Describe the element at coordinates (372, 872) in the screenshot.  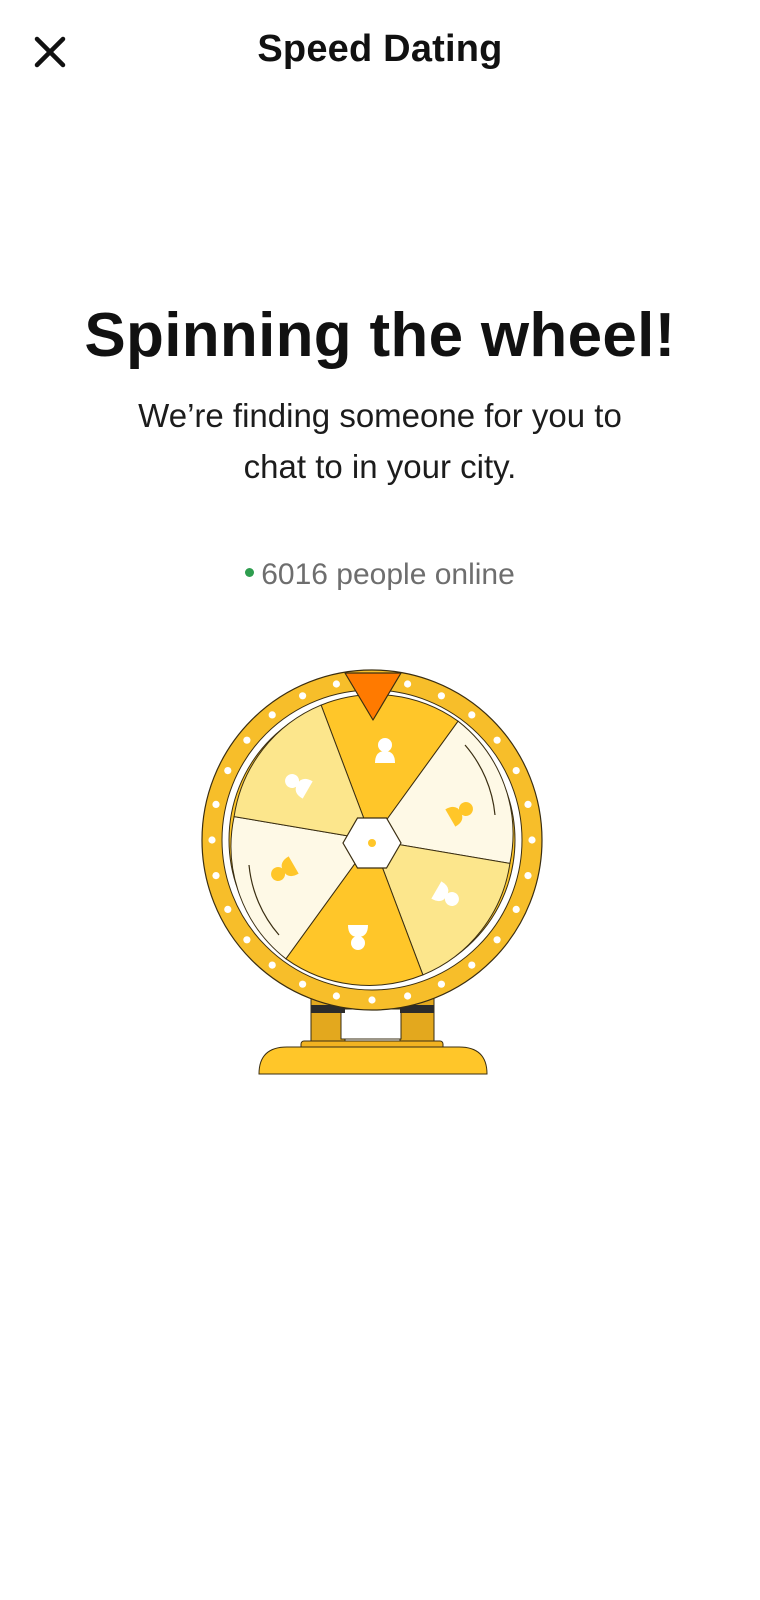
I see `wheel-graphic` at that location.